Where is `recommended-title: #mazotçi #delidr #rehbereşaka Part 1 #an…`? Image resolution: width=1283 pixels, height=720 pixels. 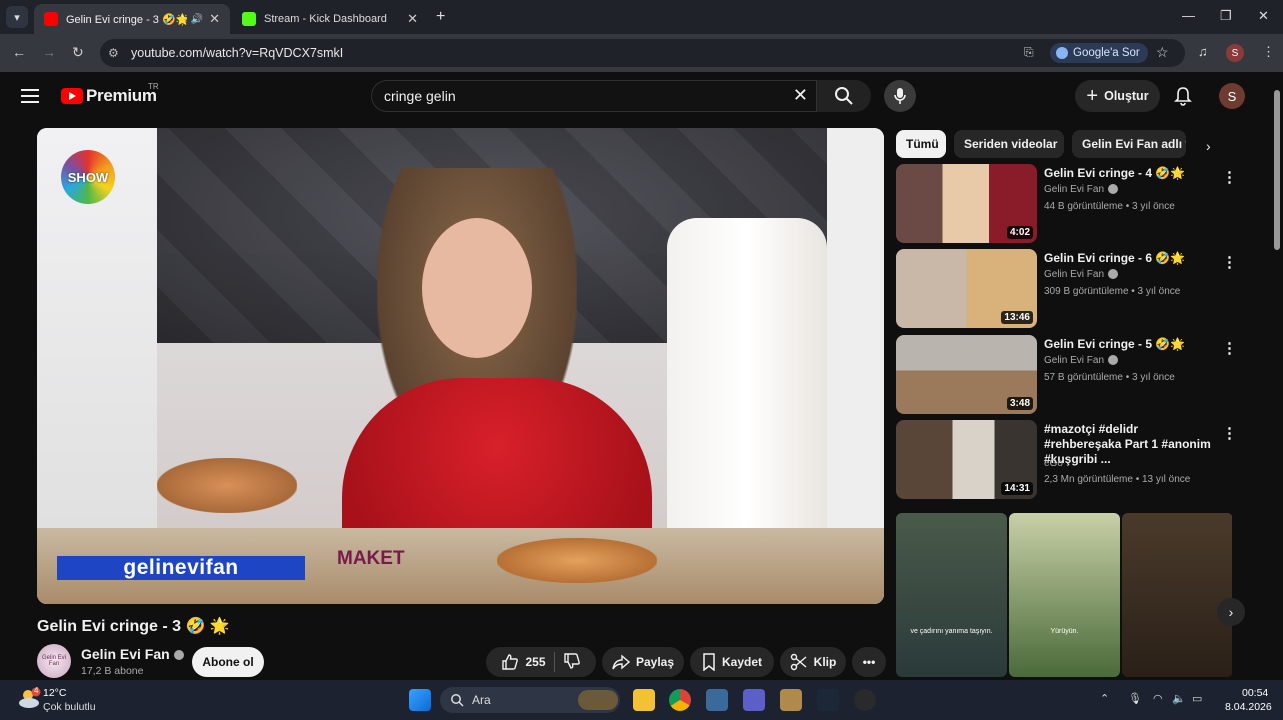
recommended-title: #mazotçi #delidr #rehbereşaka Part 1 #an… is located at coordinates (1129, 444).